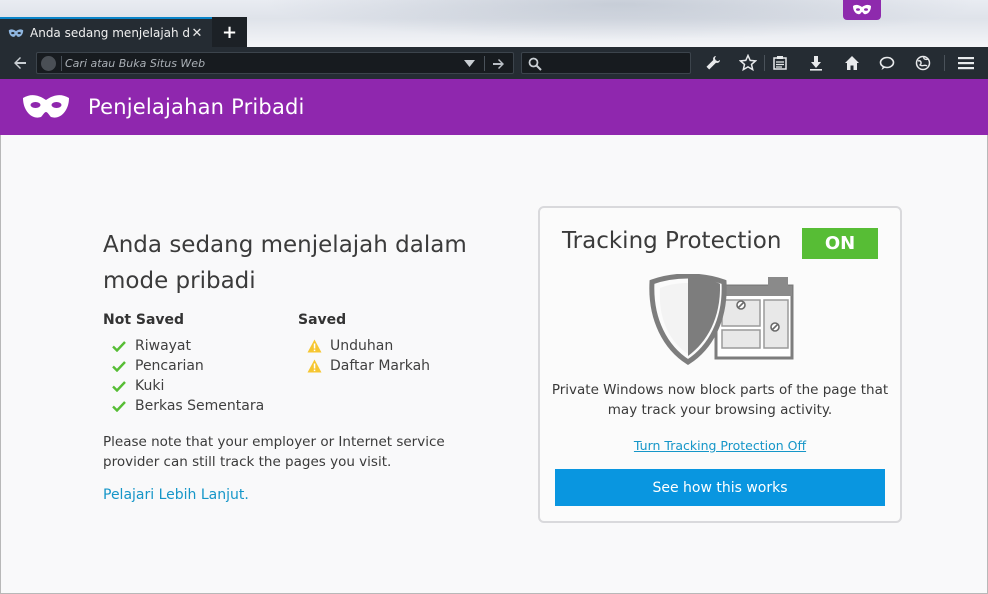 The image size is (988, 594). Describe the element at coordinates (197, 33) in the screenshot. I see `close-tab-icon: ✕` at that location.